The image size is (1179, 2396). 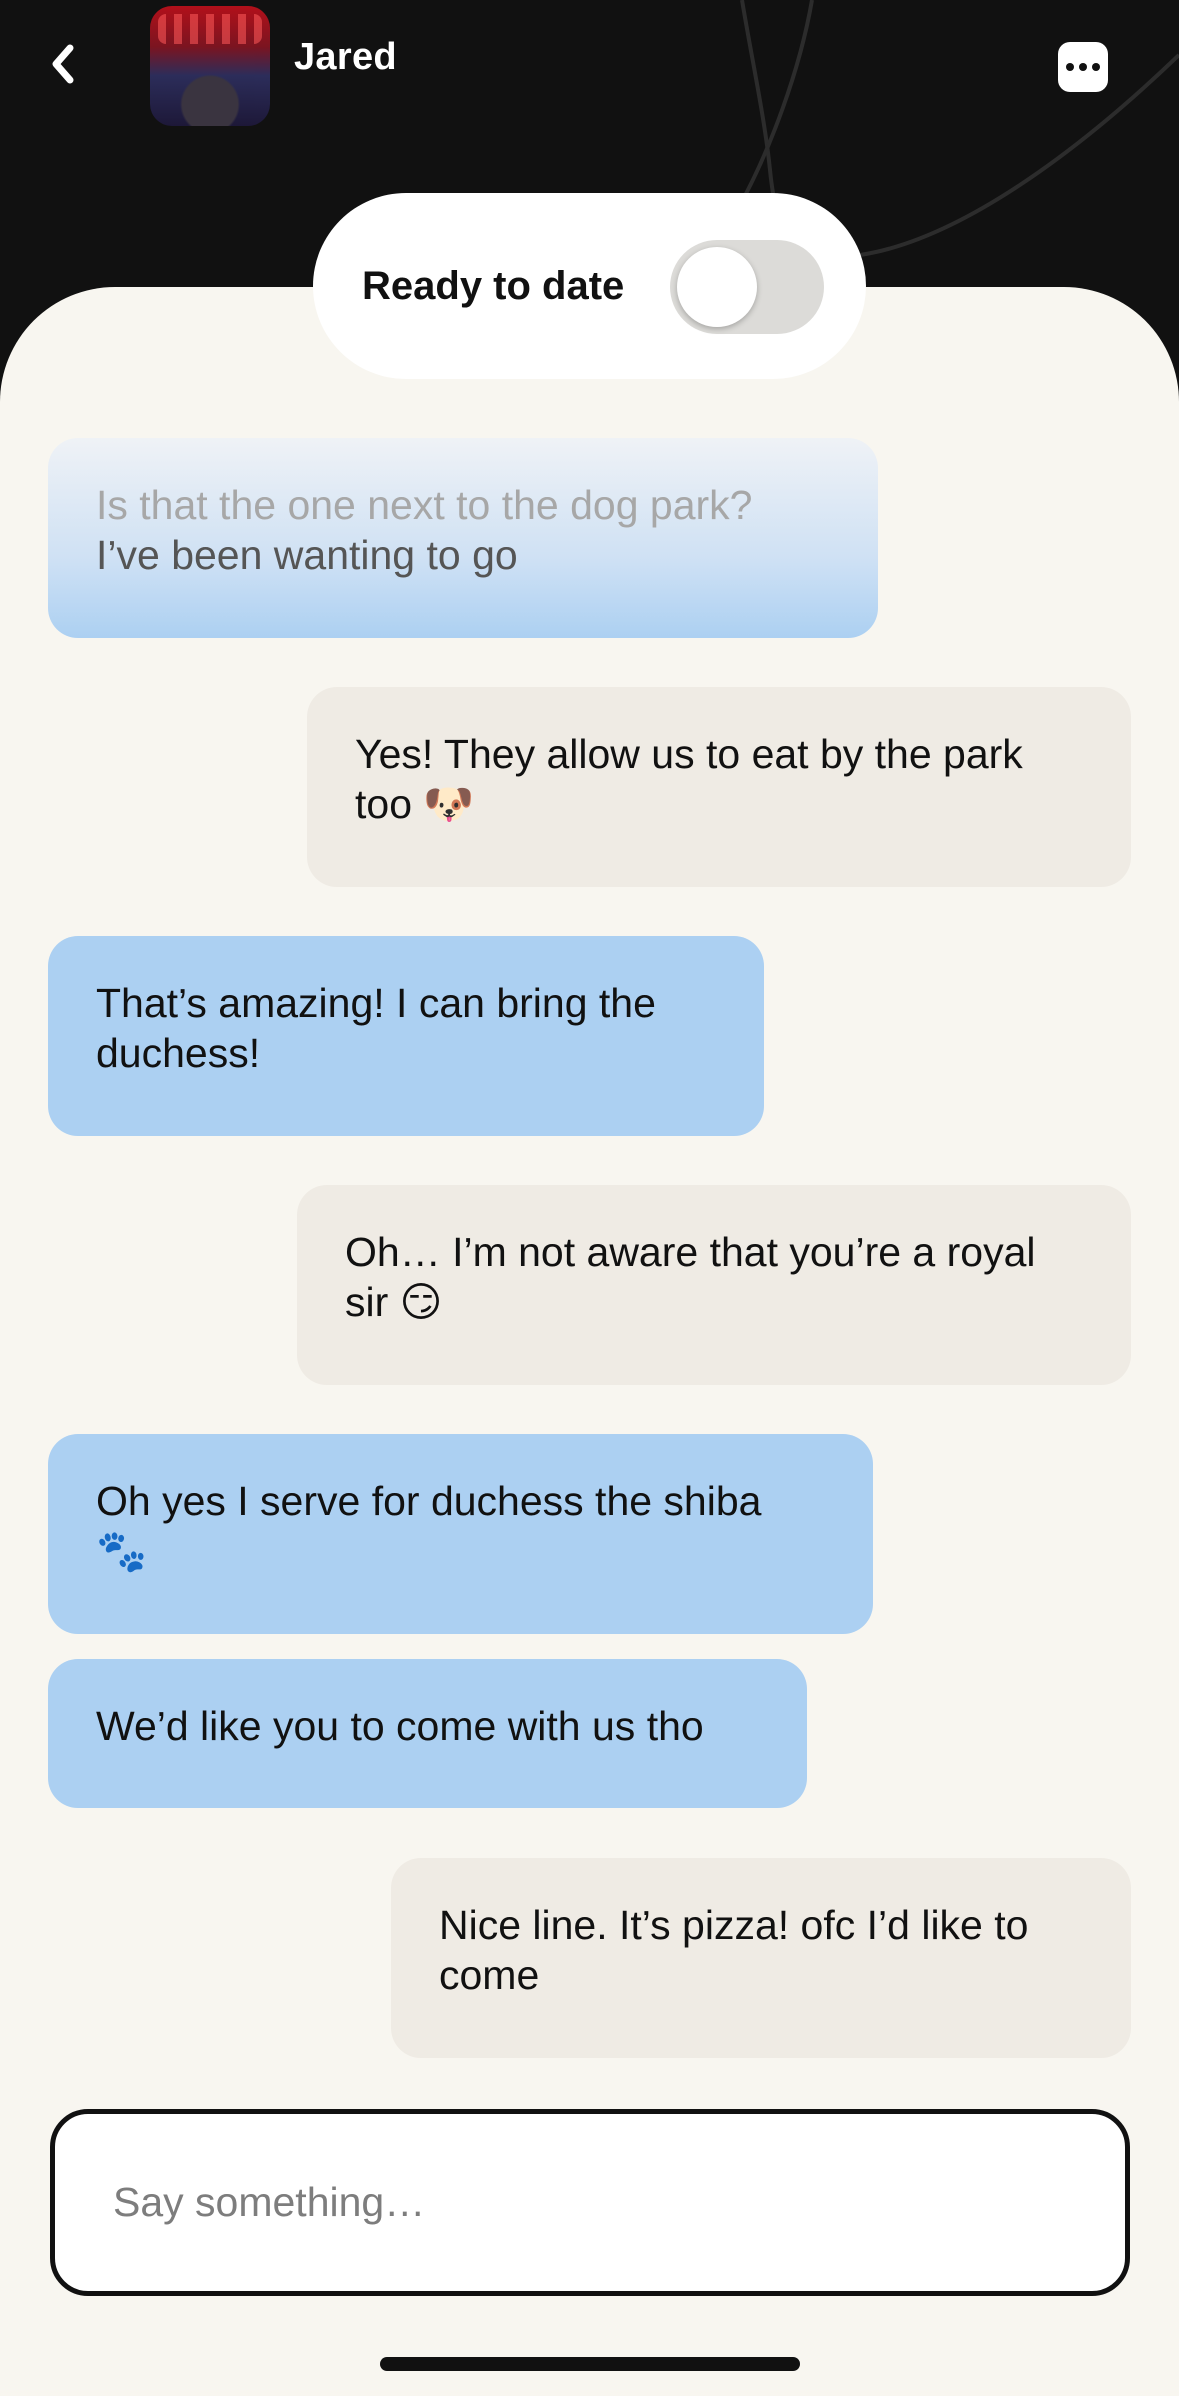 What do you see at coordinates (424, 505) in the screenshot?
I see `message-text: Is that the one next to the dog park?` at bounding box center [424, 505].